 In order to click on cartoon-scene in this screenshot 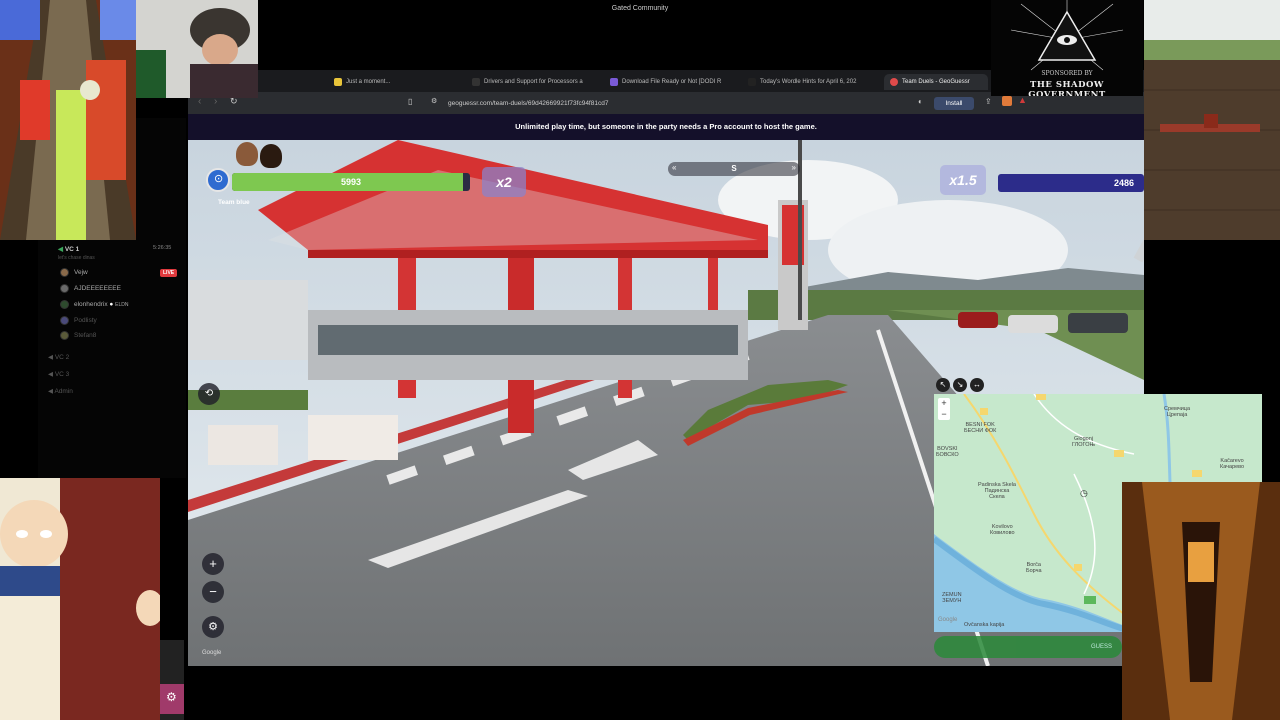, I will do `click(80, 599)`.